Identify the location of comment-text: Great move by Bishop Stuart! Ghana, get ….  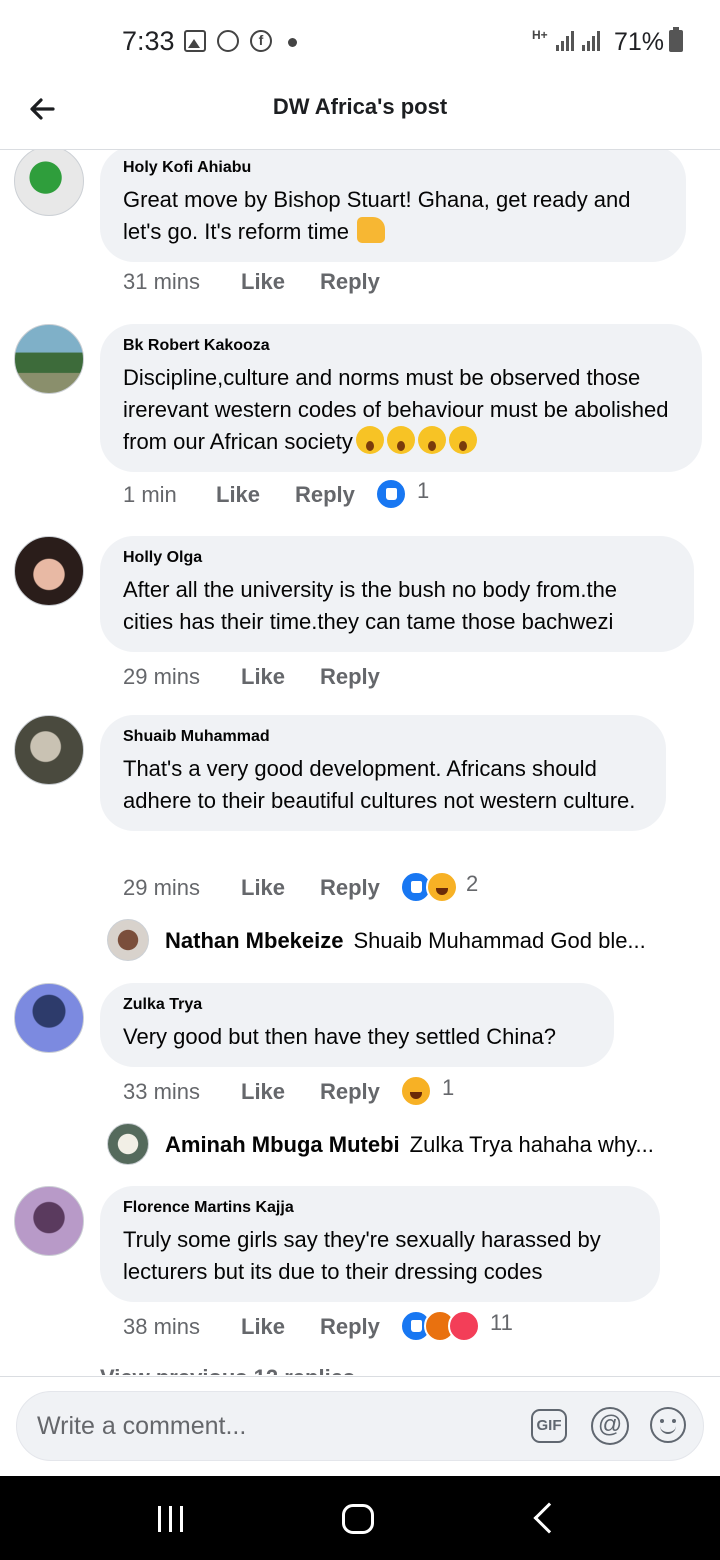
(377, 215).